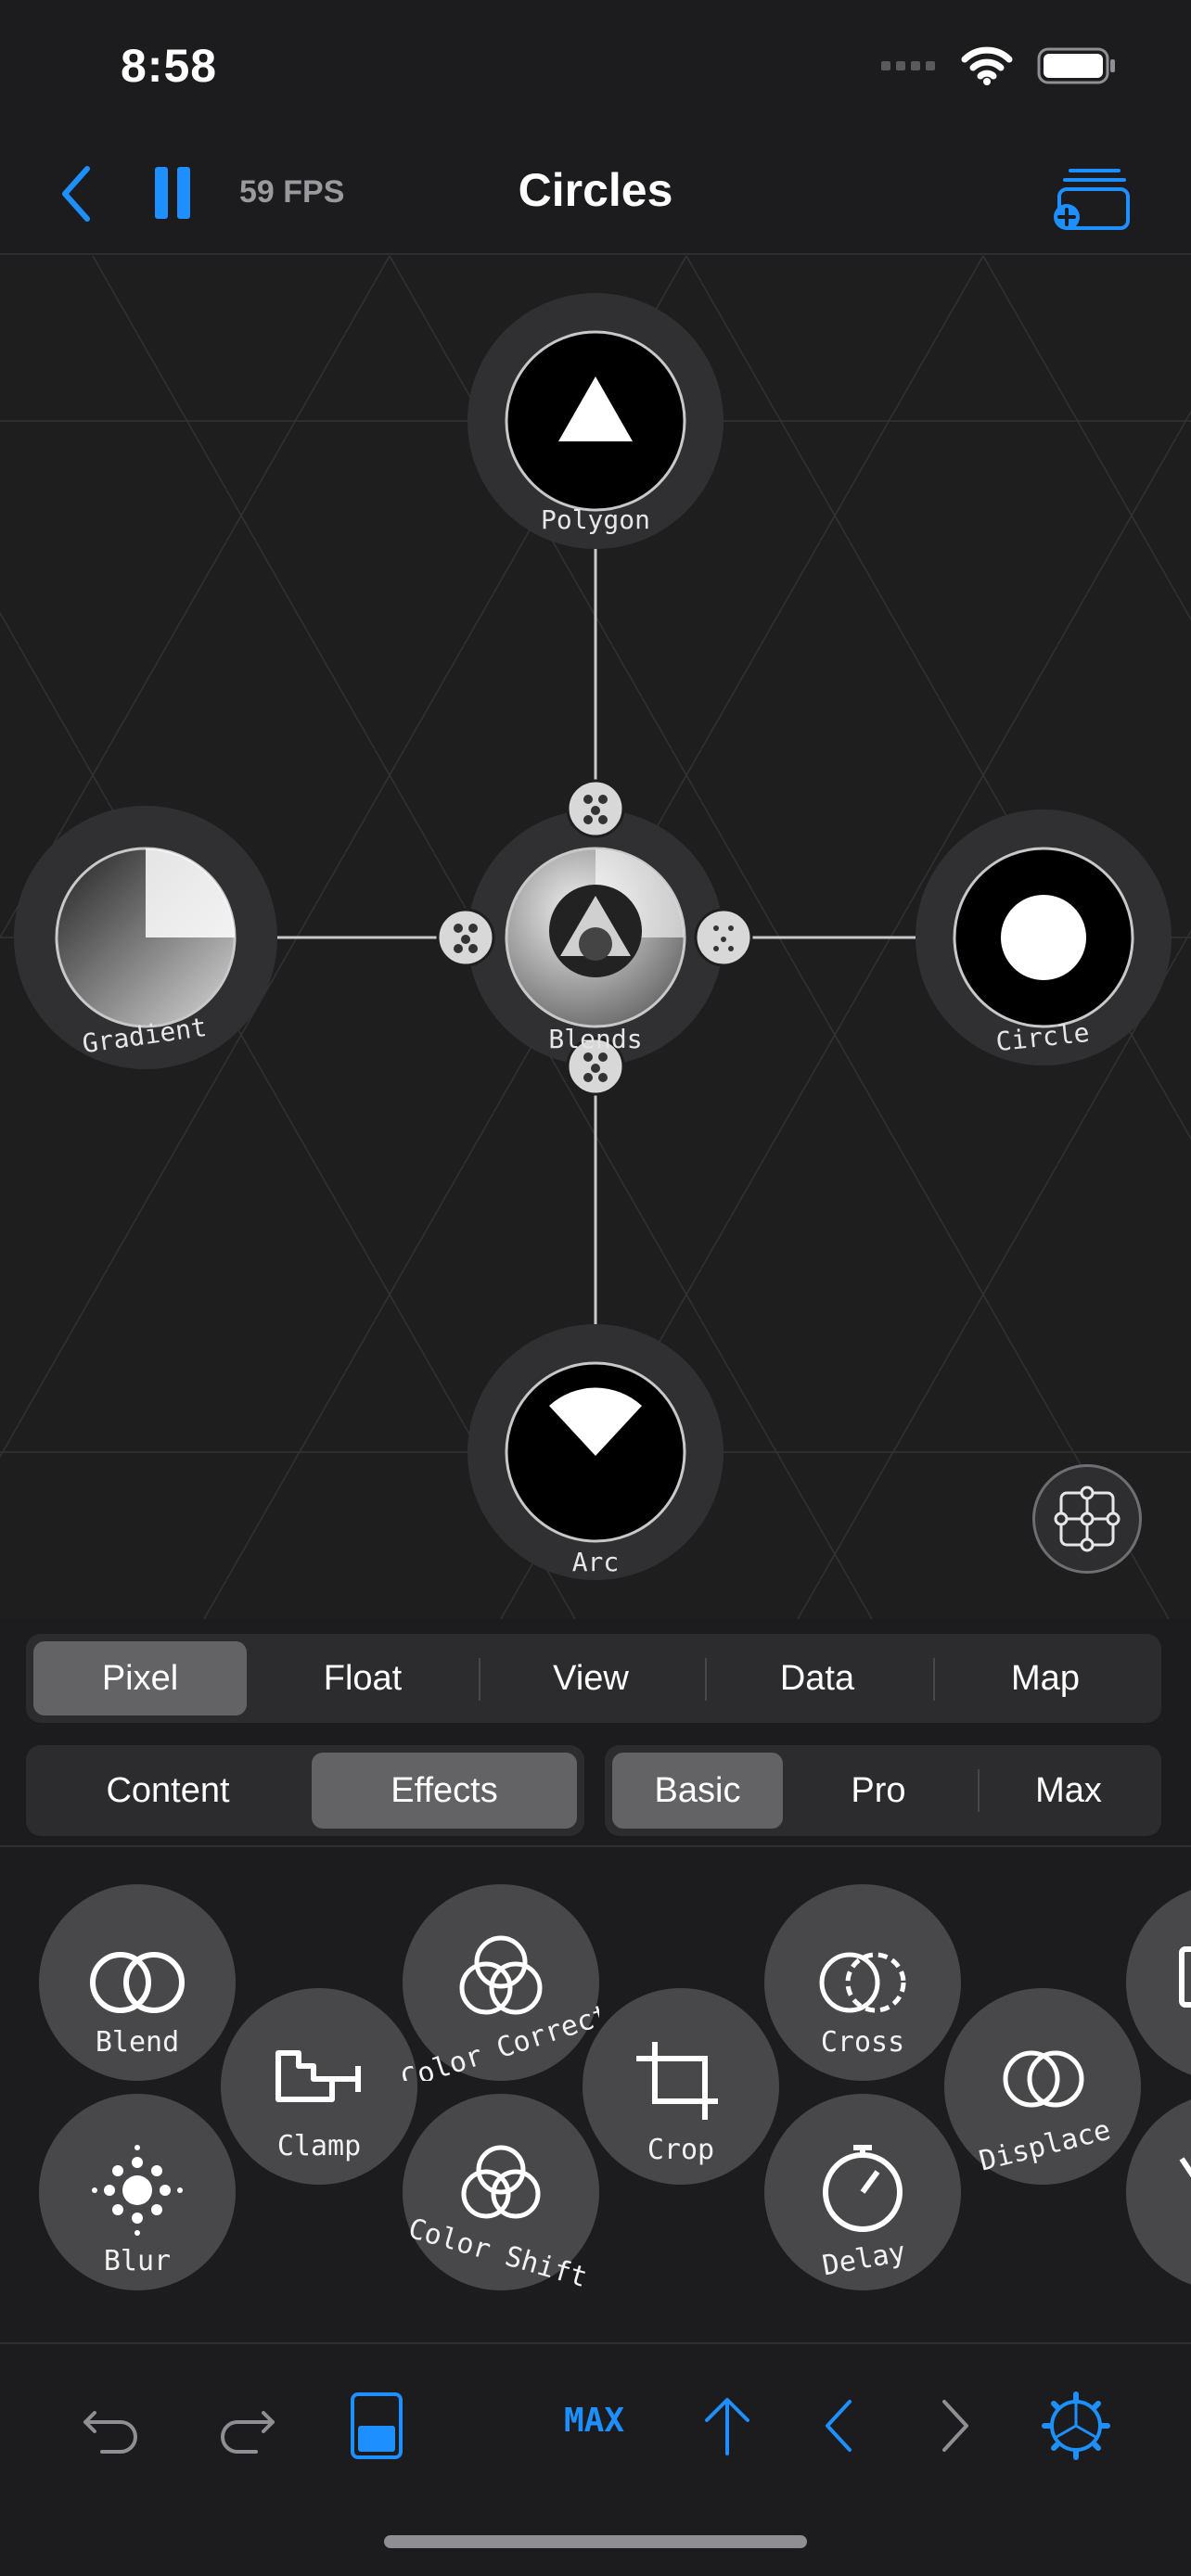  I want to click on blur-icon, so click(137, 2191).